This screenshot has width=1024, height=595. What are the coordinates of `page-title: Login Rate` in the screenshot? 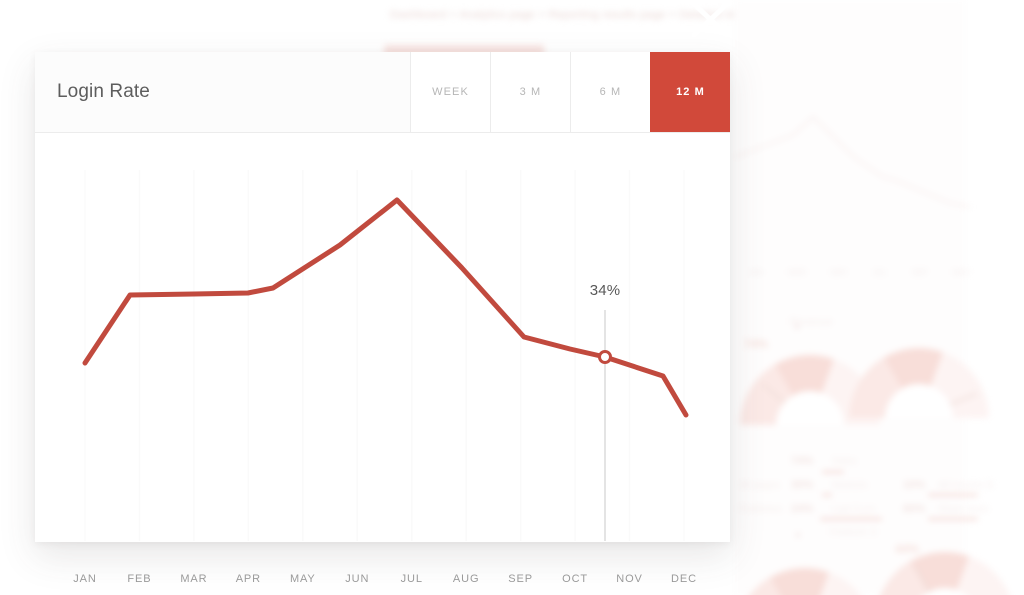 It's located at (222, 92).